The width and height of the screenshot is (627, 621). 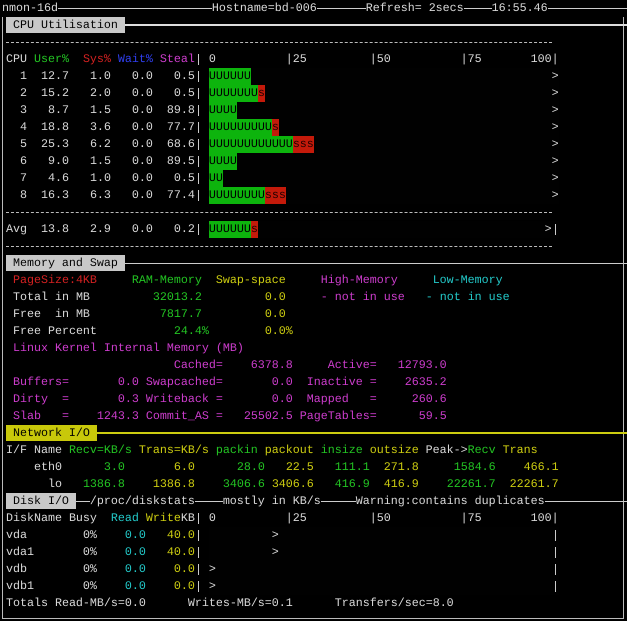 What do you see at coordinates (20, 586) in the screenshot?
I see `disk-name: vdb1` at bounding box center [20, 586].